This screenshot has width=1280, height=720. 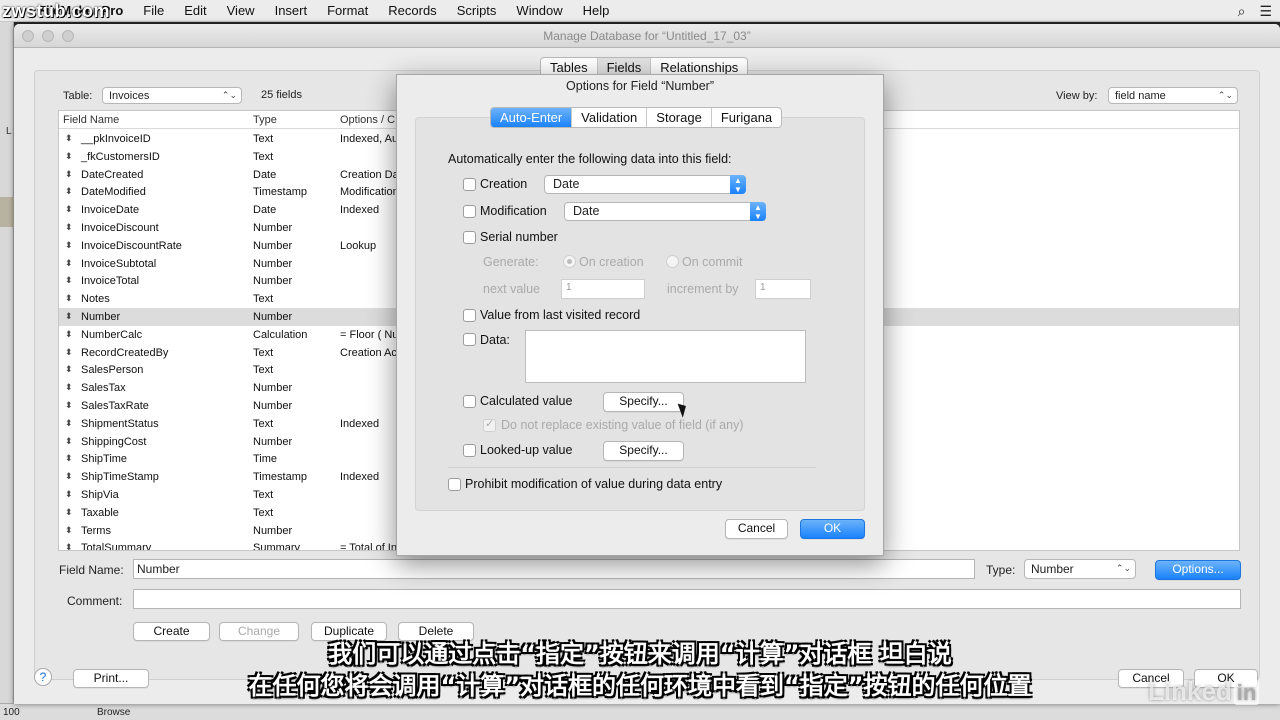 What do you see at coordinates (495, 340) in the screenshot?
I see `data-label: Data:` at bounding box center [495, 340].